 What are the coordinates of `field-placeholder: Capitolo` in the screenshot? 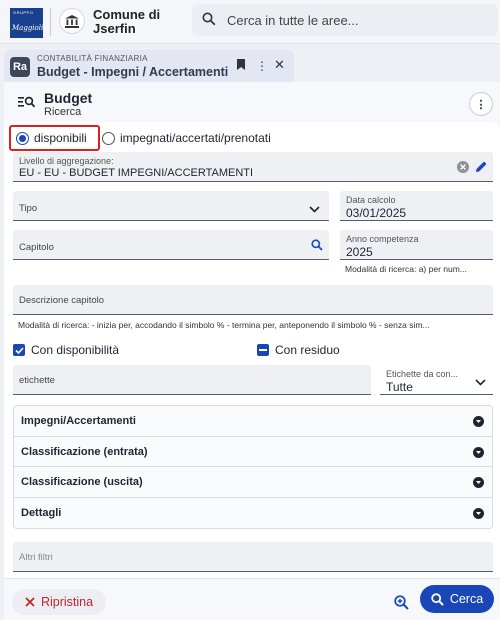 It's located at (36, 247).